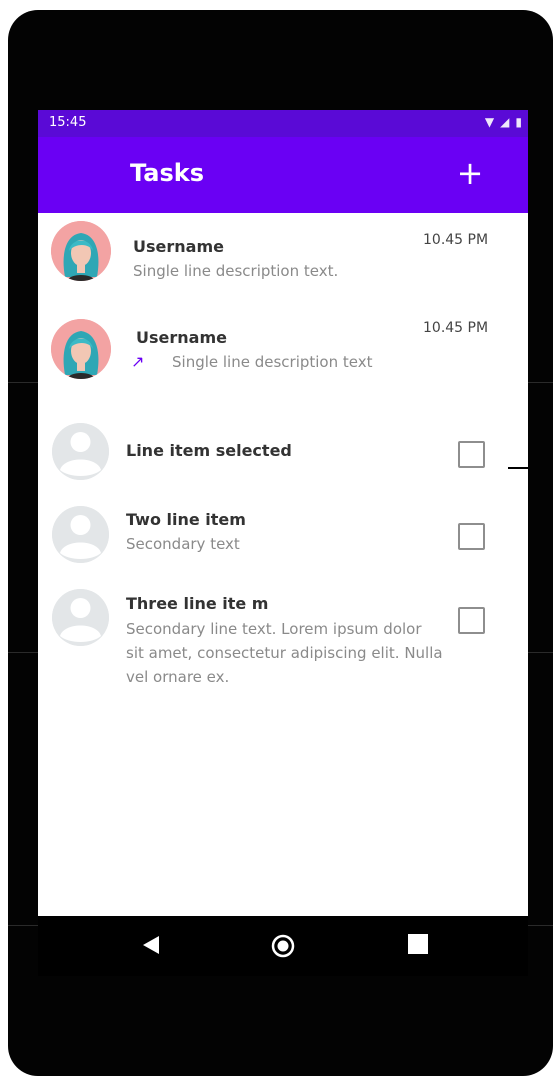  I want to click on home-icon, so click(283, 946).